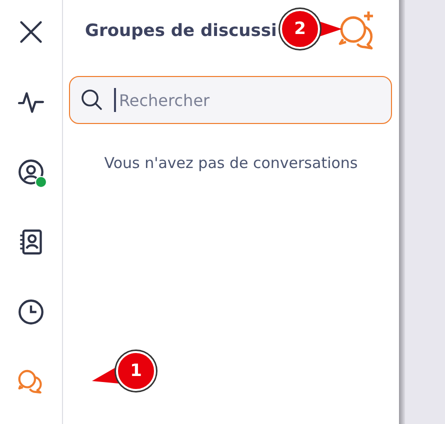  Describe the element at coordinates (136, 371) in the screenshot. I see `callout-badge: 1` at that location.